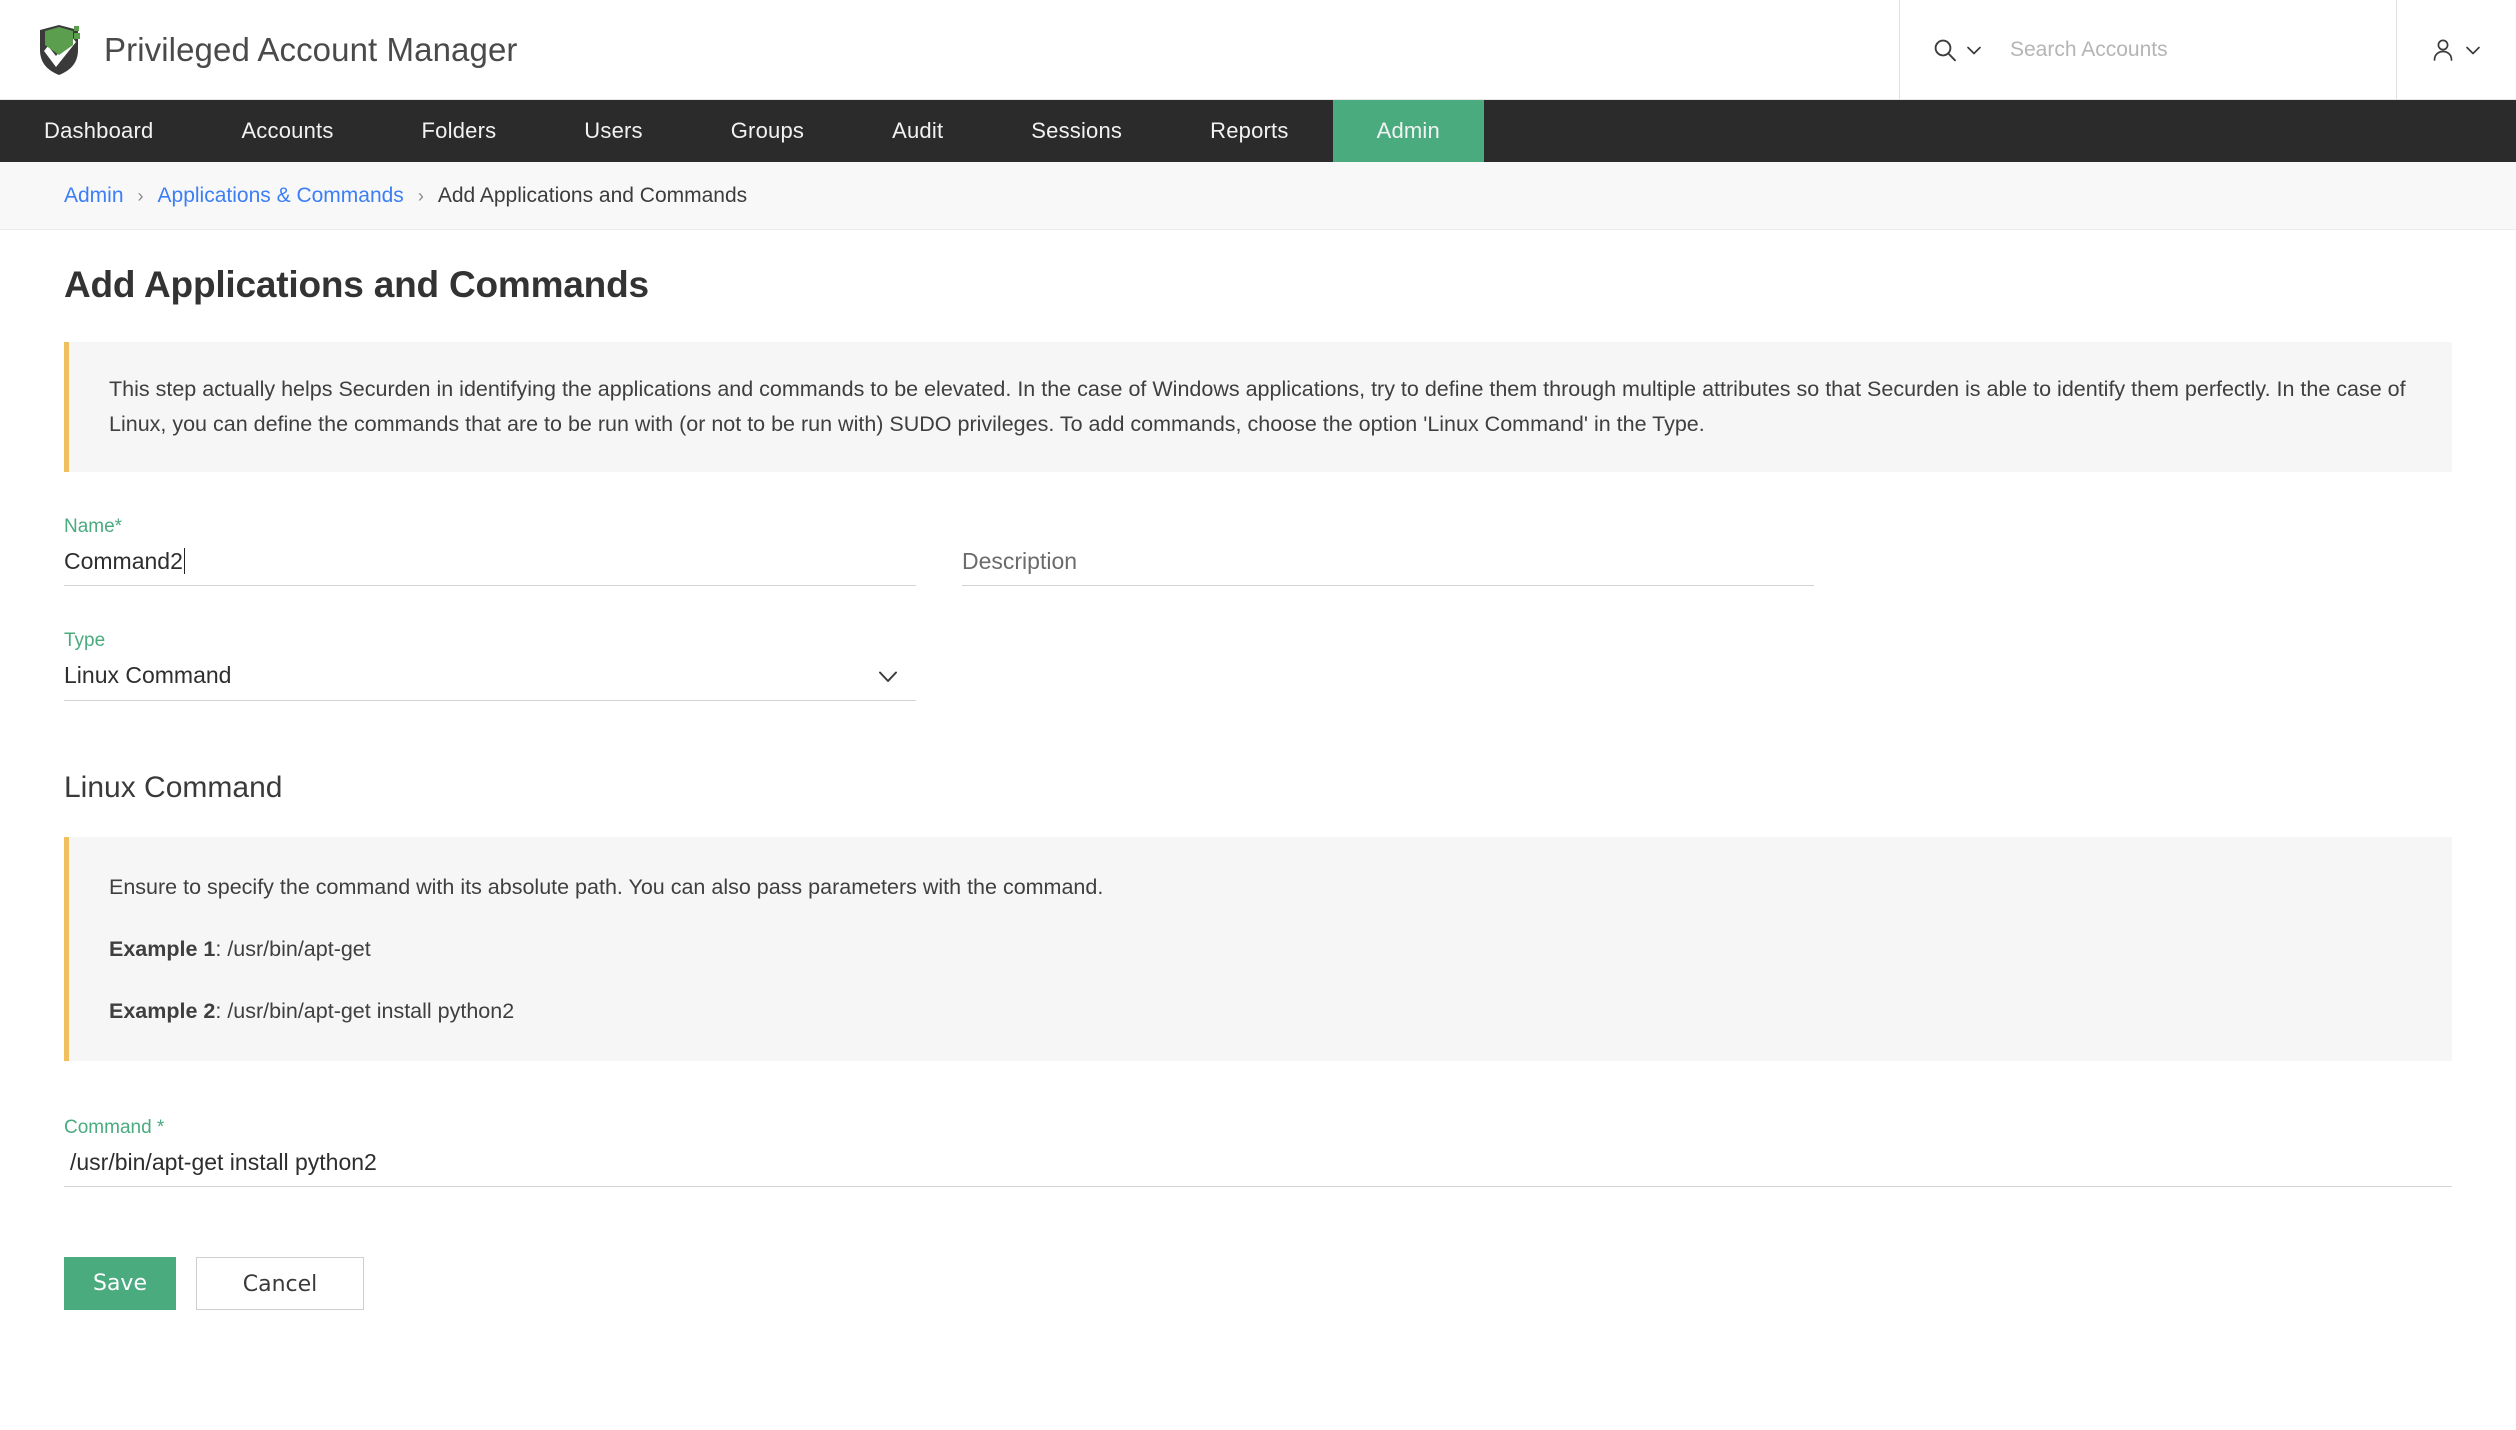 The width and height of the screenshot is (2516, 1430). Describe the element at coordinates (1388, 561) in the screenshot. I see `description-input` at that location.